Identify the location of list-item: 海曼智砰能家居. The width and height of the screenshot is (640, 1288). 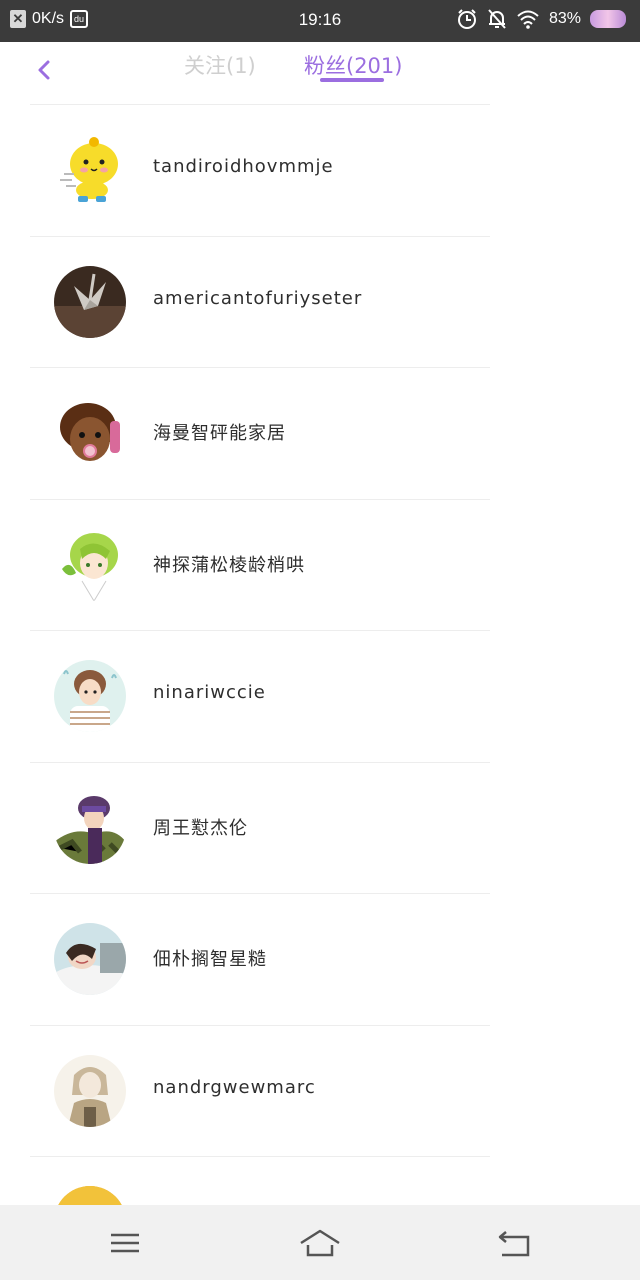
(320, 433).